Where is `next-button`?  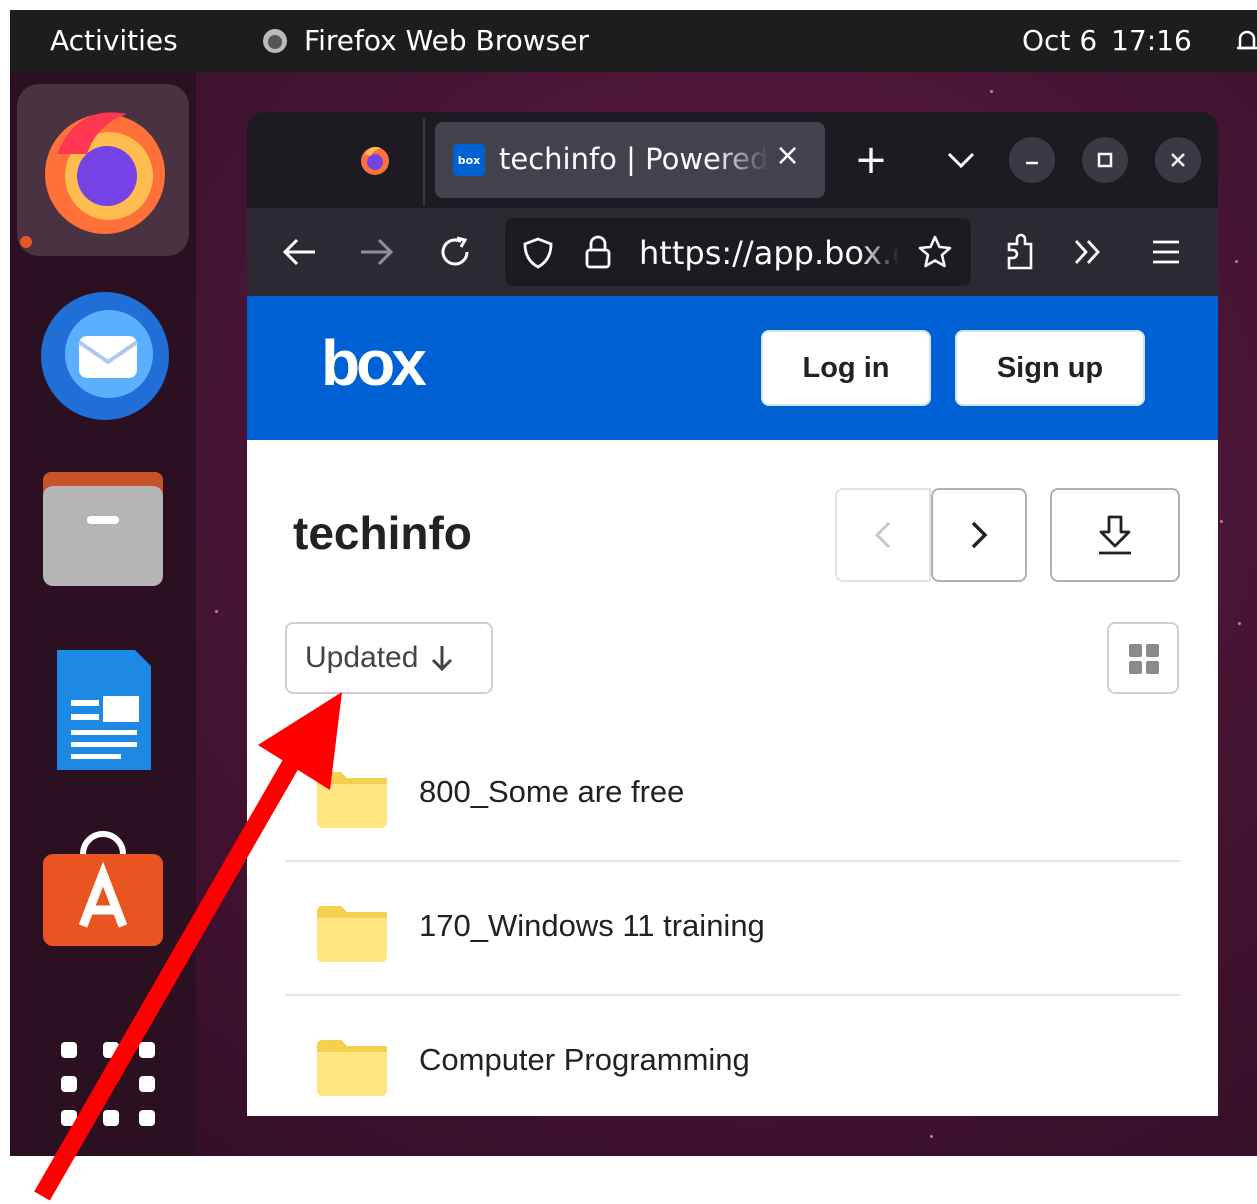
next-button is located at coordinates (979, 535).